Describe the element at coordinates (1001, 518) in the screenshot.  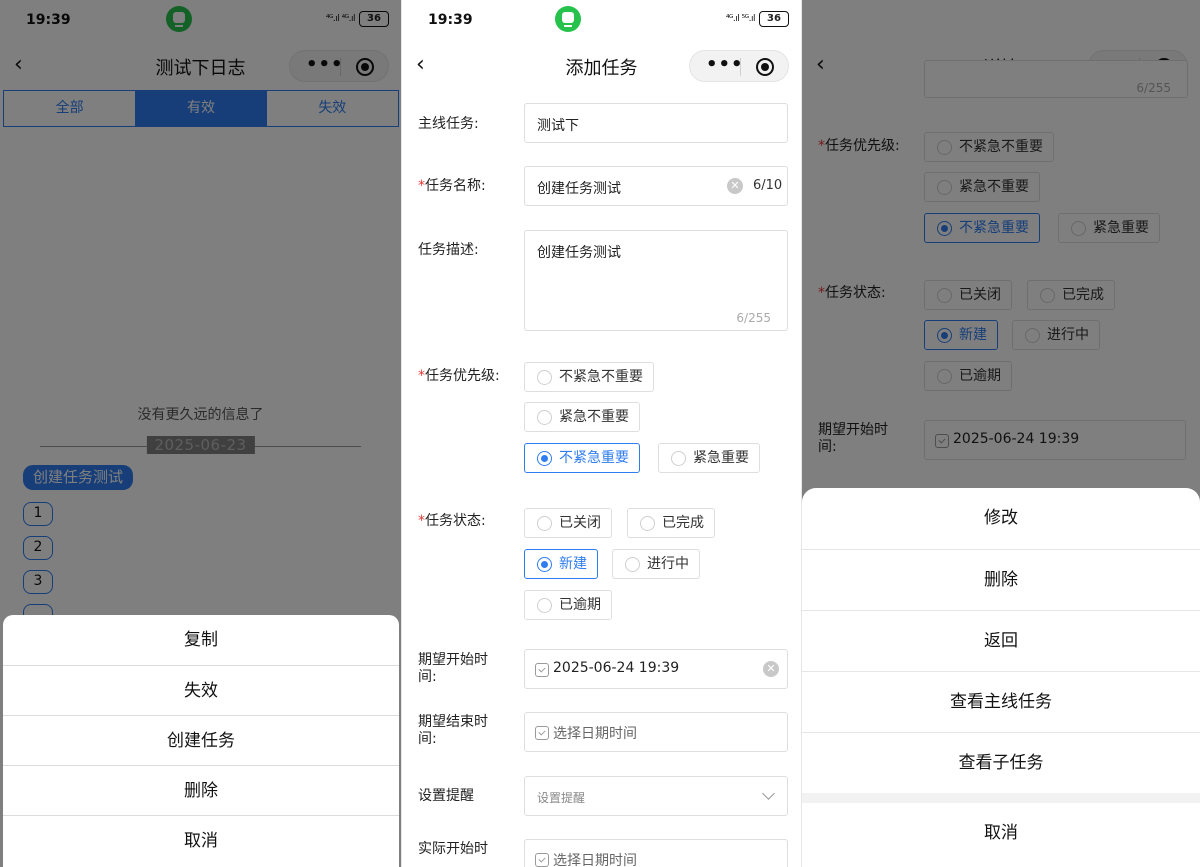
I see `edit-button: 修改` at that location.